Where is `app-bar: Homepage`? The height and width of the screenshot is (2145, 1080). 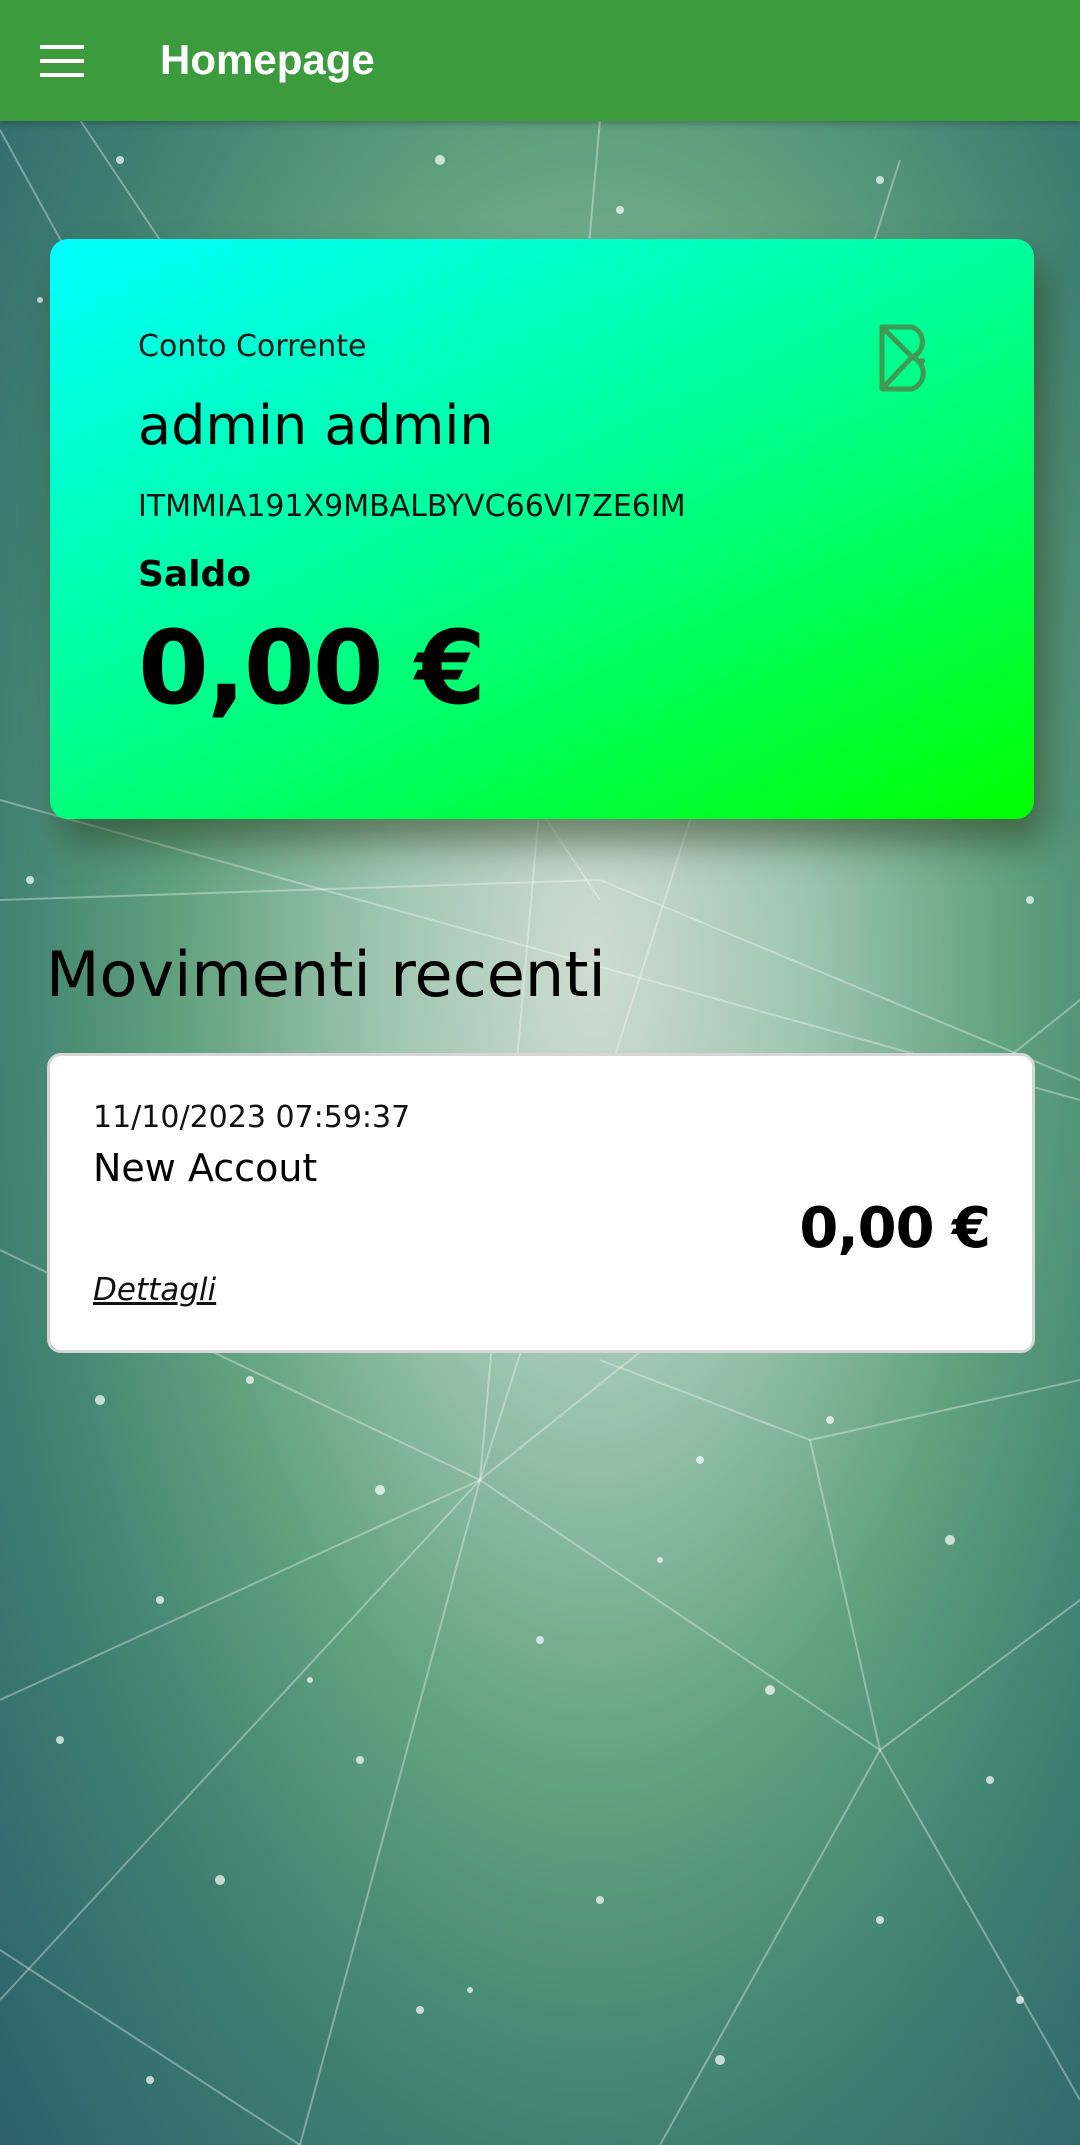
app-bar: Homepage is located at coordinates (540, 60).